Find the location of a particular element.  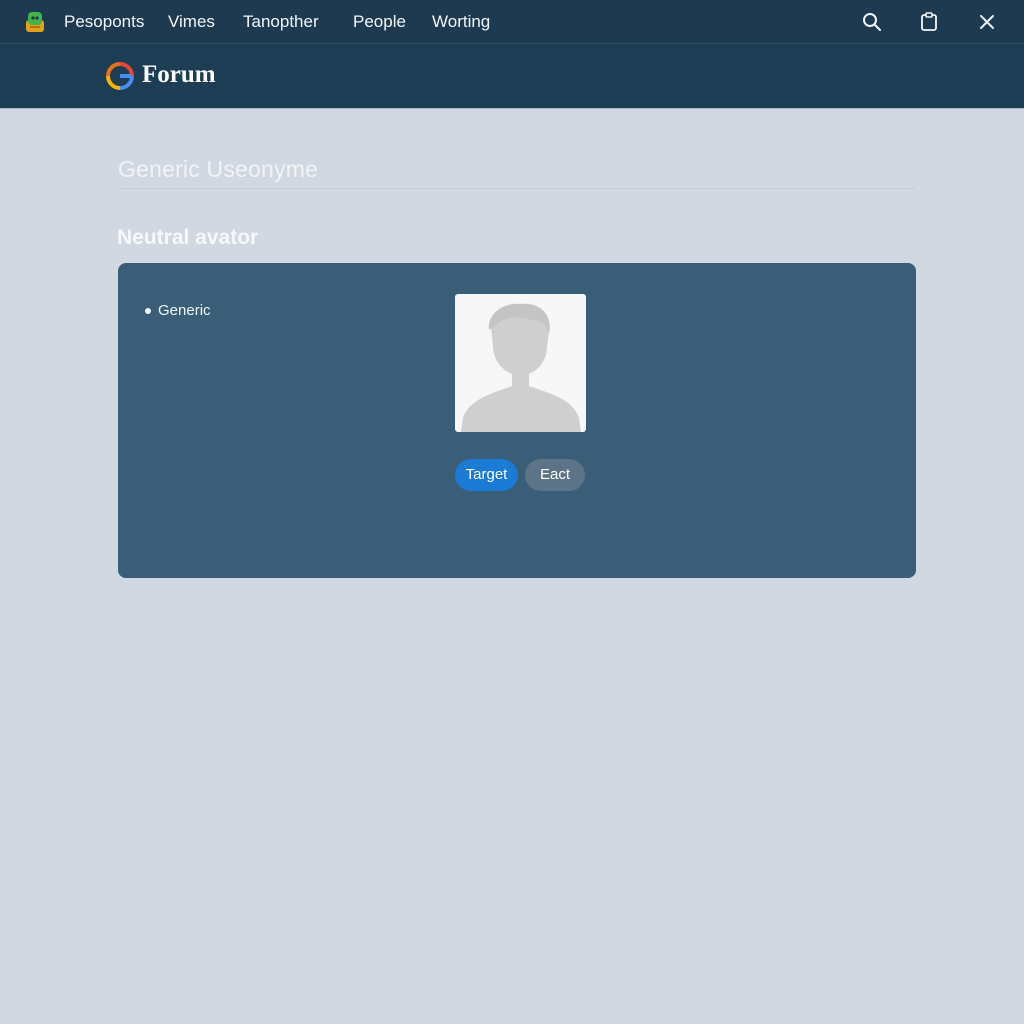

close-icon is located at coordinates (987, 22).